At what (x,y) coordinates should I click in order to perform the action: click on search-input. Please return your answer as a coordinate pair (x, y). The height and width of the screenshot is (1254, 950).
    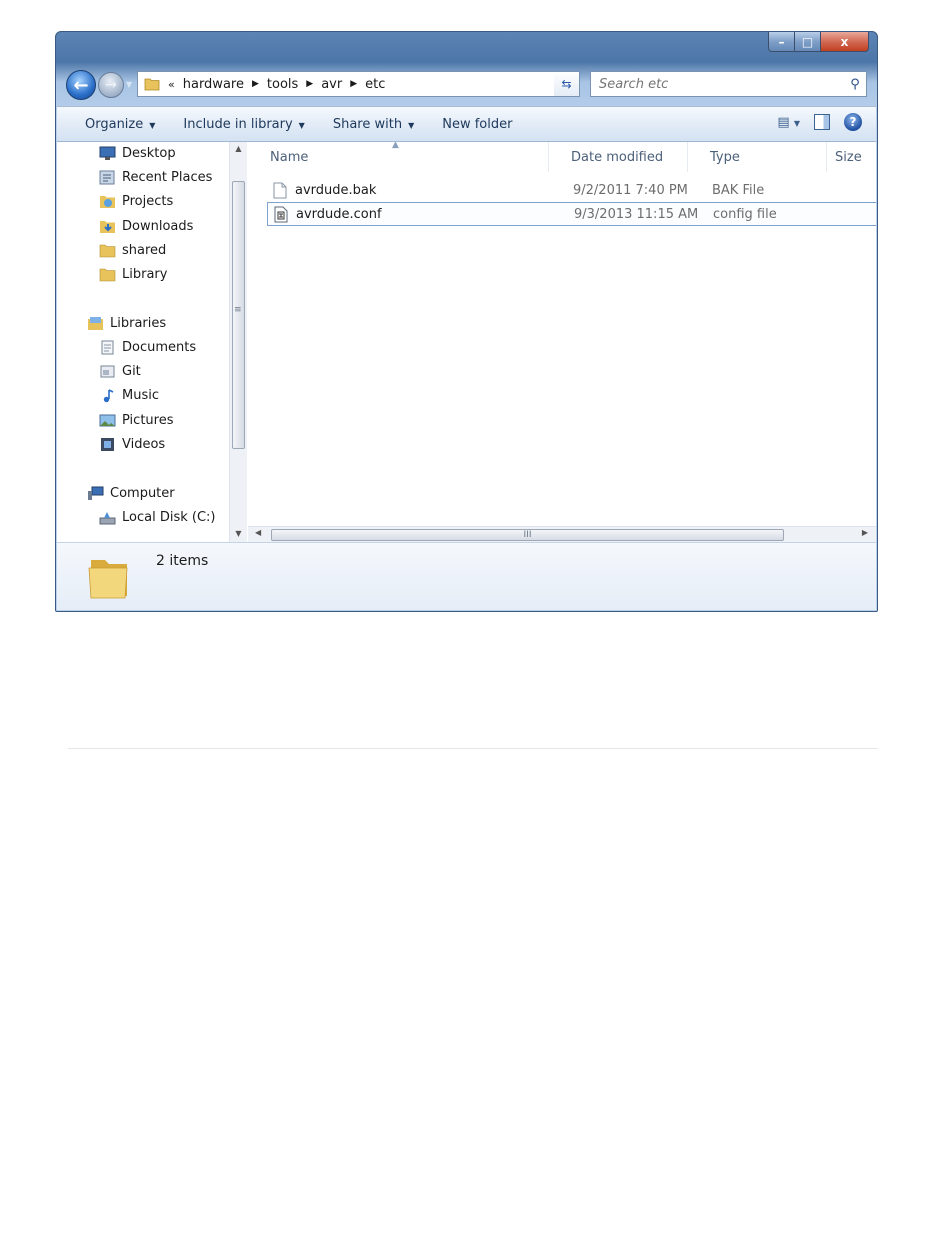
    Looking at the image, I should click on (717, 84).